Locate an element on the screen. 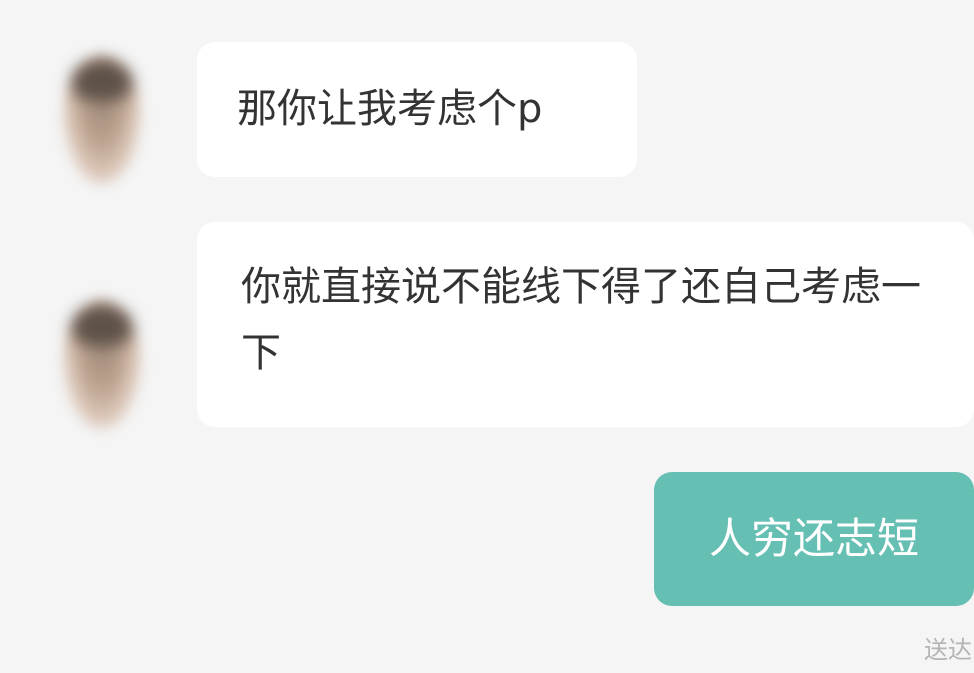 The width and height of the screenshot is (974, 673). delivery-status: 送达 is located at coordinates (948, 650).